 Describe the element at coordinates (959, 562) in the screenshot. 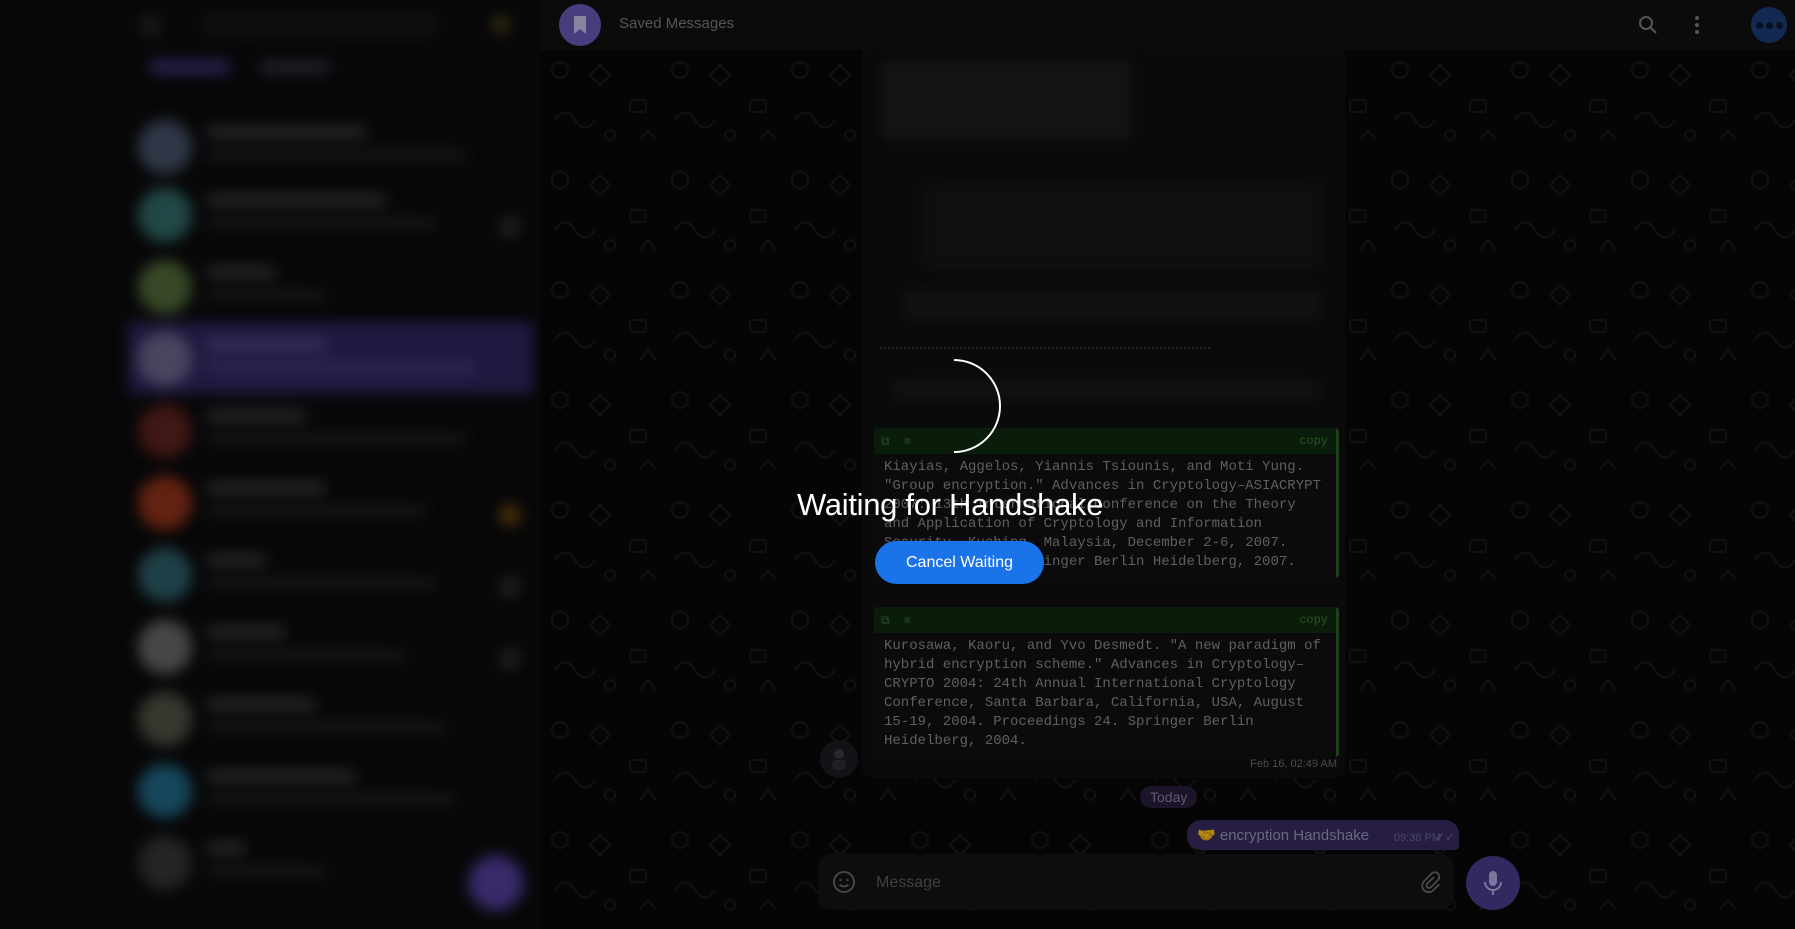

I see `cancel-waiting-button: Cancel Waiting` at that location.